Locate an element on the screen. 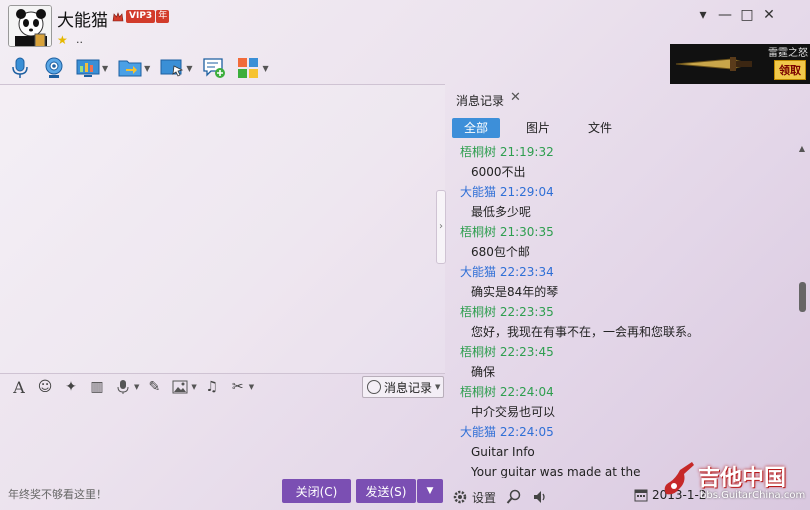 This screenshot has height=510, width=810. image-icon is located at coordinates (180, 387).